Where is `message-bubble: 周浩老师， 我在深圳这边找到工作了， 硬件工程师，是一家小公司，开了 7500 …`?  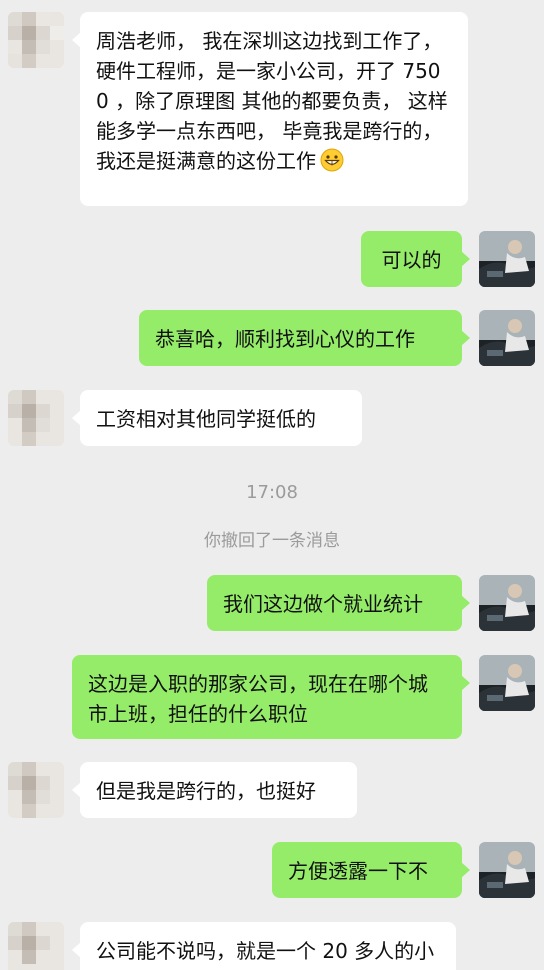
message-bubble: 周浩老师， 我在深圳这边找到工作了， 硬件工程师，是一家小公司，开了 7500 … is located at coordinates (270, 109).